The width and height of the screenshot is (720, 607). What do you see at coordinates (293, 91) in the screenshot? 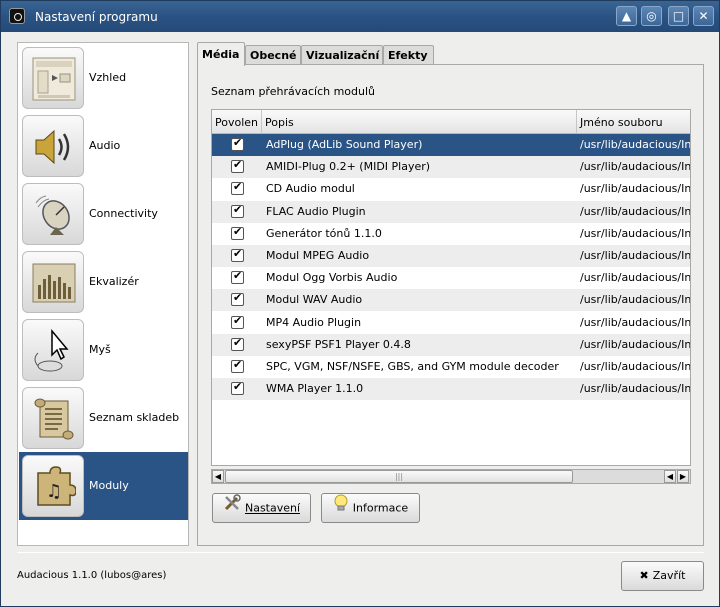
I see `section-heading: Seznam přehrávacích modulů` at bounding box center [293, 91].